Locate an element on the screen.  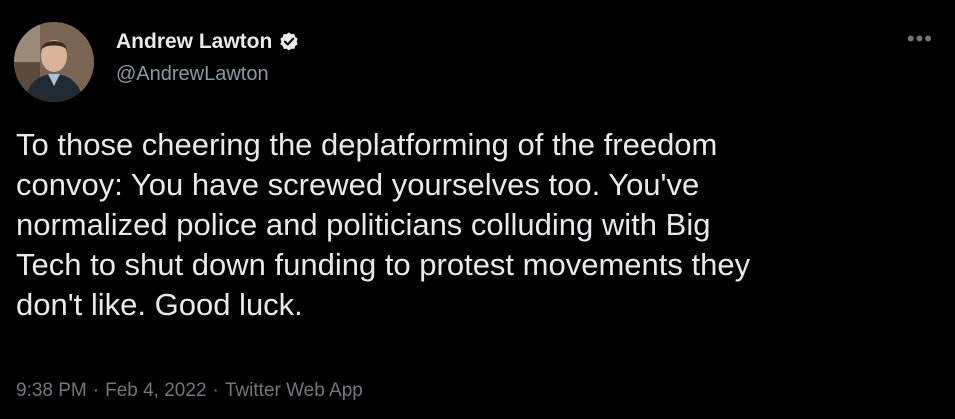
tweet-metadata: 9:38 PM · Feb 4, 2022 · Twitter Web App is located at coordinates (189, 391).